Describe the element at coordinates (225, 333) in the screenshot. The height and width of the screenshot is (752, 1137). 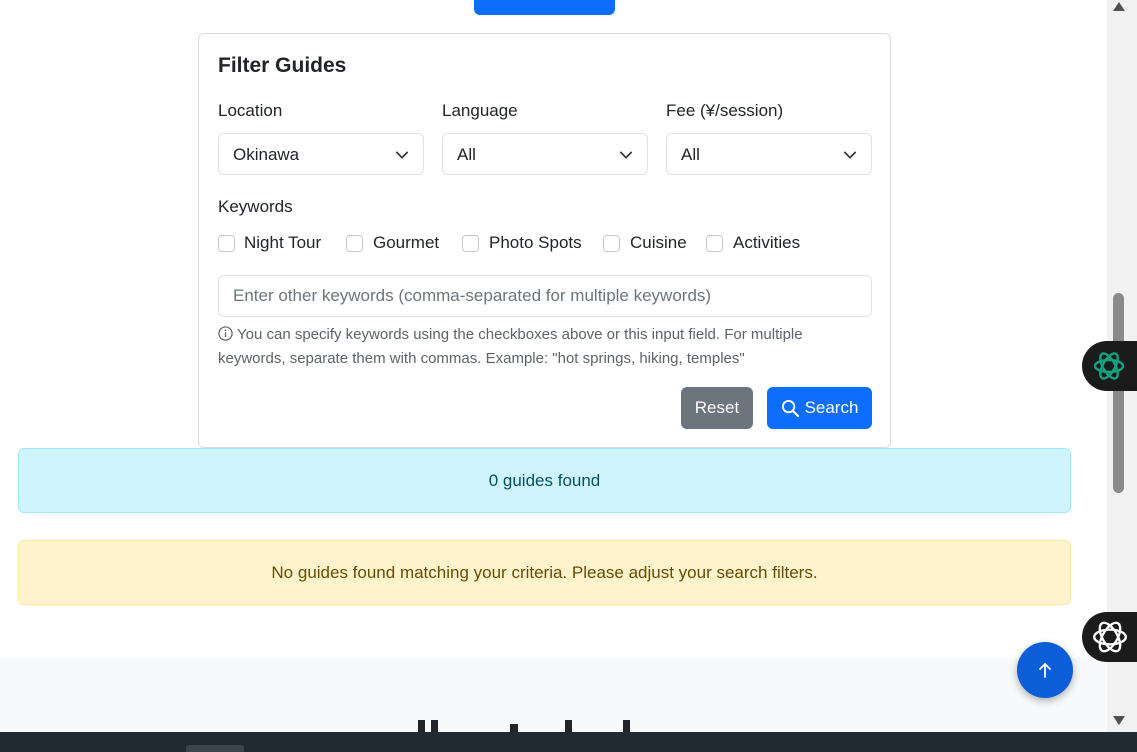
I see `info-circle-icon` at that location.